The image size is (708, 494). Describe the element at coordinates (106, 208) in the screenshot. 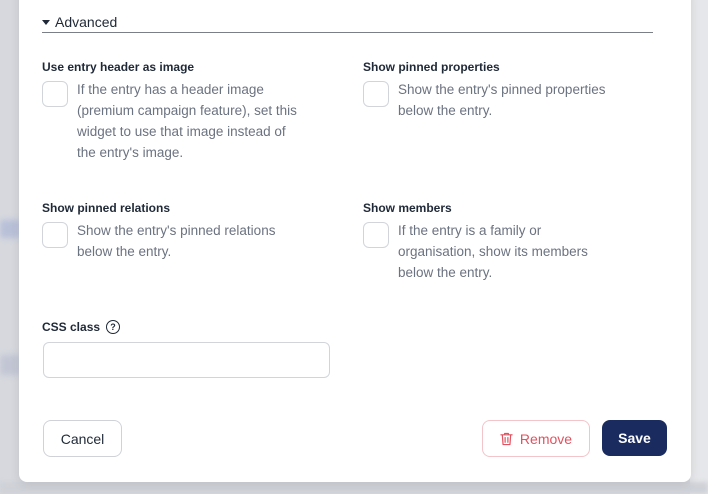

I see `field-label: Show pinned relations` at that location.